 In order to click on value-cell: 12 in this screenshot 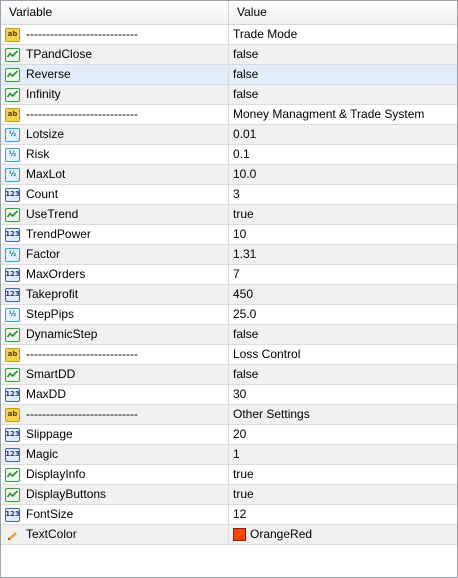, I will do `click(343, 514)`.